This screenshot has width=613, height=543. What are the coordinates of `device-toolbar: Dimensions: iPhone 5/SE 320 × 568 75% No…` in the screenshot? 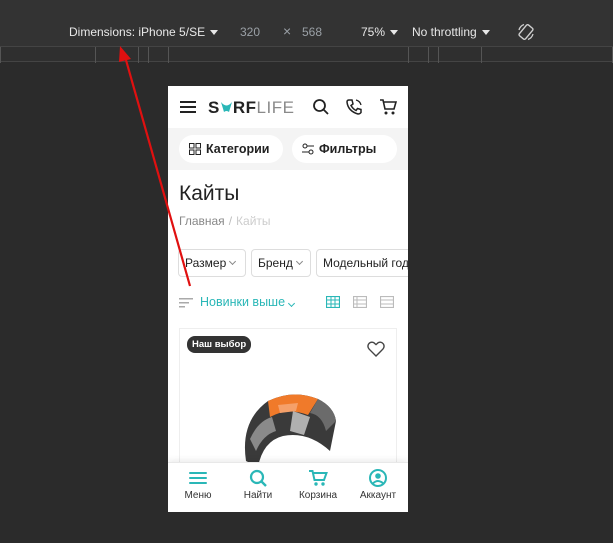 It's located at (306, 23).